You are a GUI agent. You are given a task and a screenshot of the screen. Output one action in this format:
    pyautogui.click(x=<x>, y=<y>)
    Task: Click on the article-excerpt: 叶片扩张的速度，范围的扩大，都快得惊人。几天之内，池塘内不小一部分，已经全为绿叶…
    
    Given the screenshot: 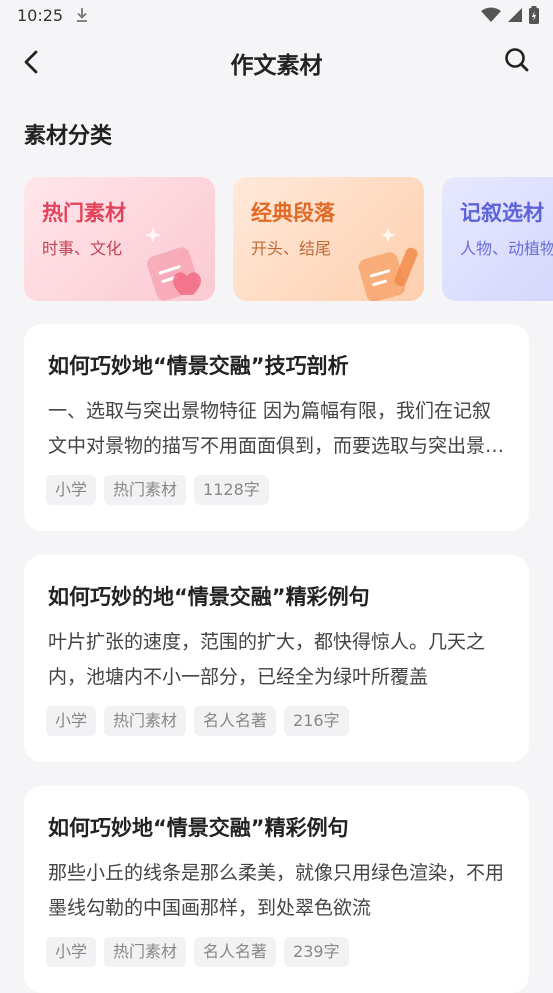 What is the action you would take?
    pyautogui.click(x=267, y=659)
    